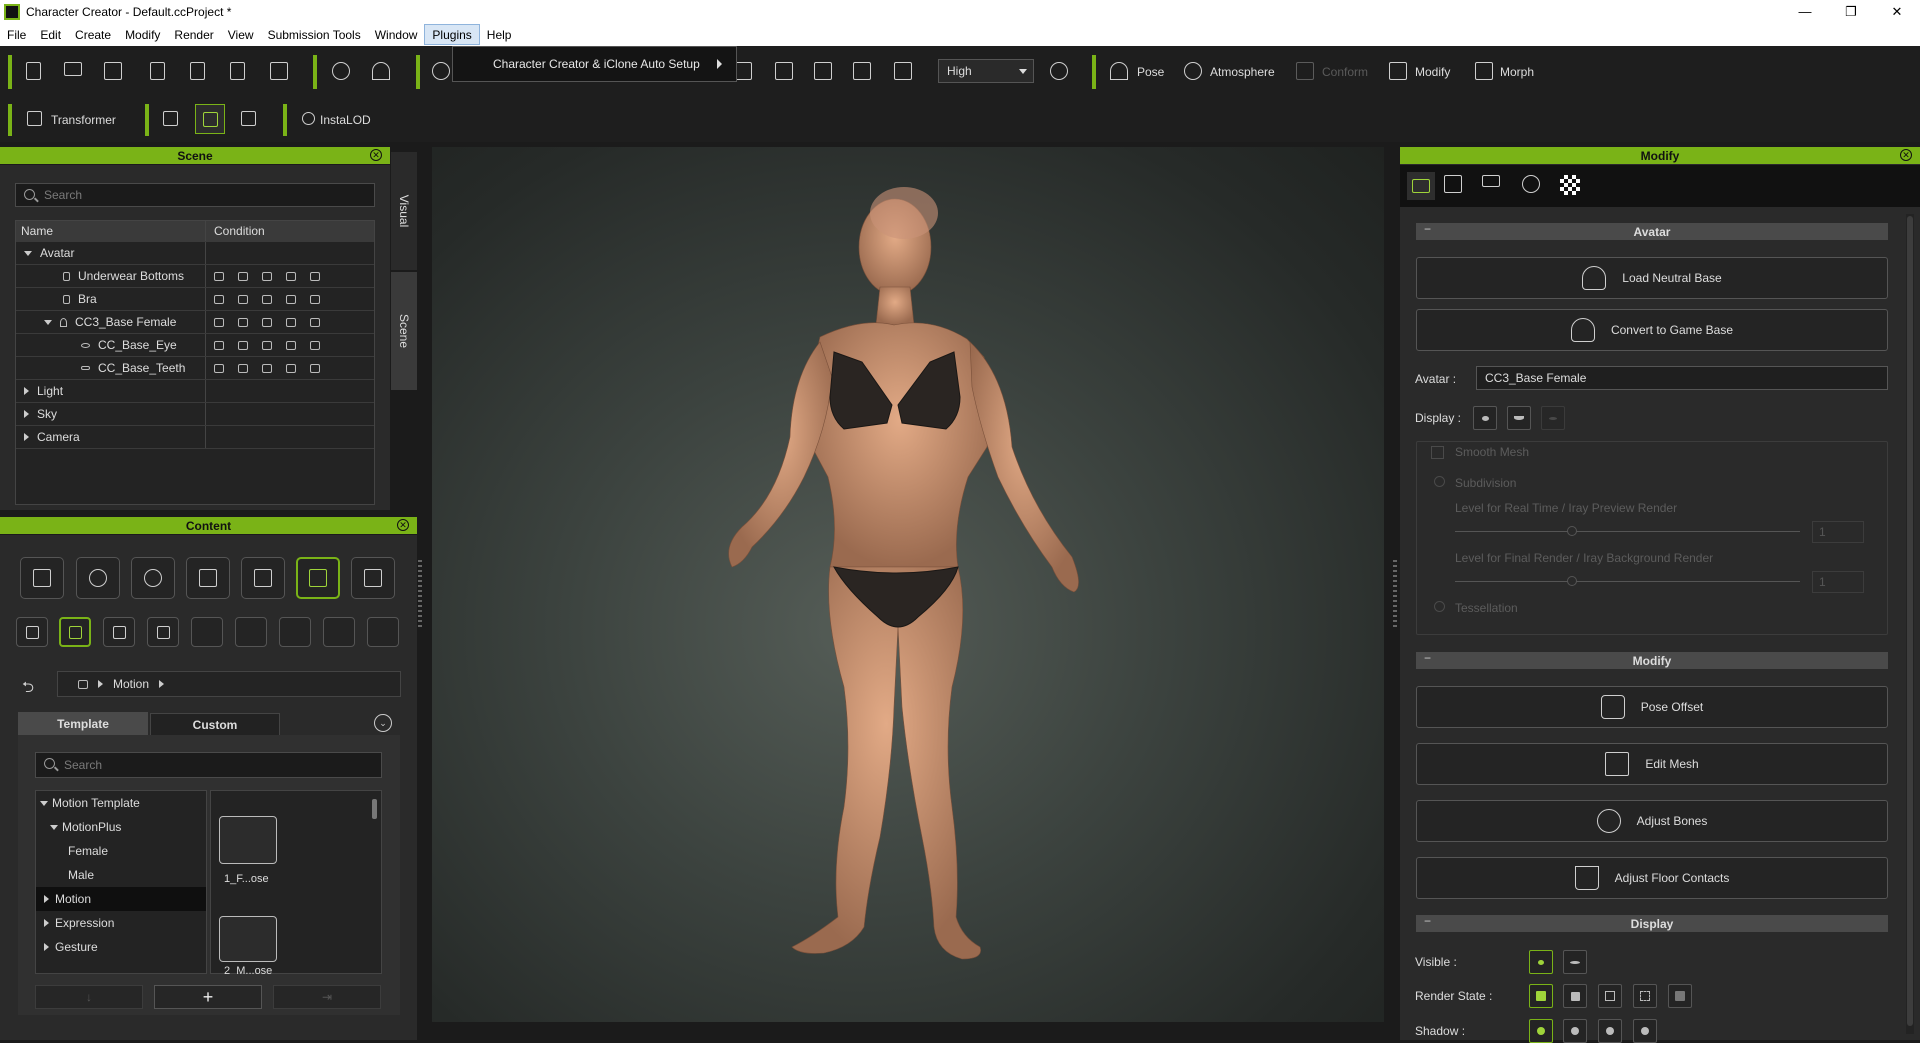 The image size is (1920, 1043). Describe the element at coordinates (111, 231) in the screenshot. I see `col-name-header: Name` at that location.